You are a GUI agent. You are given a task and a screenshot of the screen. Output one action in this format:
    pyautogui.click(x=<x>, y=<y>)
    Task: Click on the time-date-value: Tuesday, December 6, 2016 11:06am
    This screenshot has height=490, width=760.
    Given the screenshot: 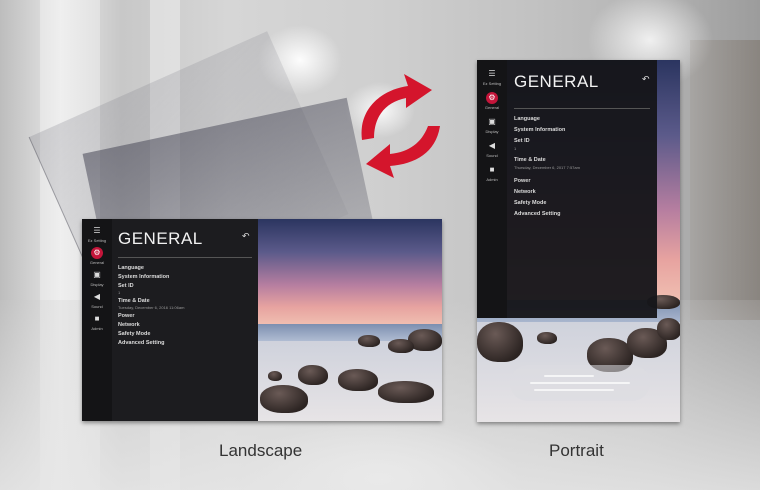 What is the action you would take?
    pyautogui.click(x=151, y=307)
    